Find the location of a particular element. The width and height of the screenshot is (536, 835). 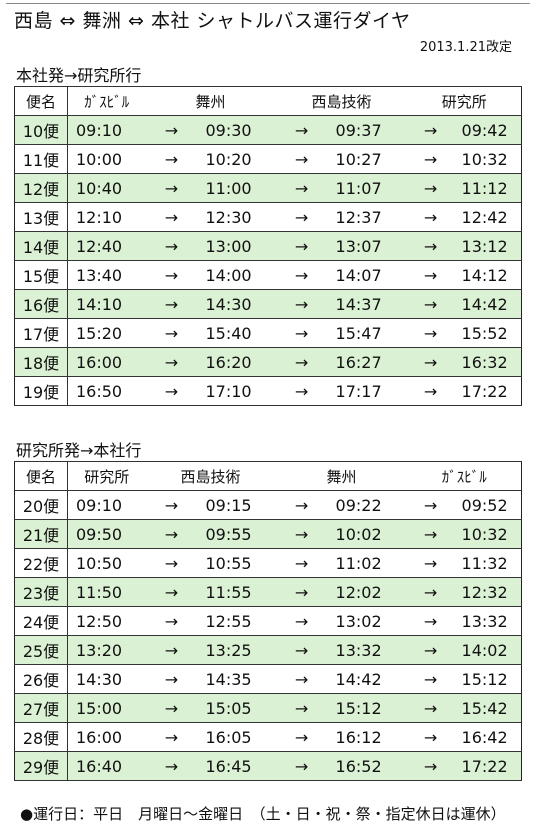

time-cell: 12:55 is located at coordinates (236, 621).